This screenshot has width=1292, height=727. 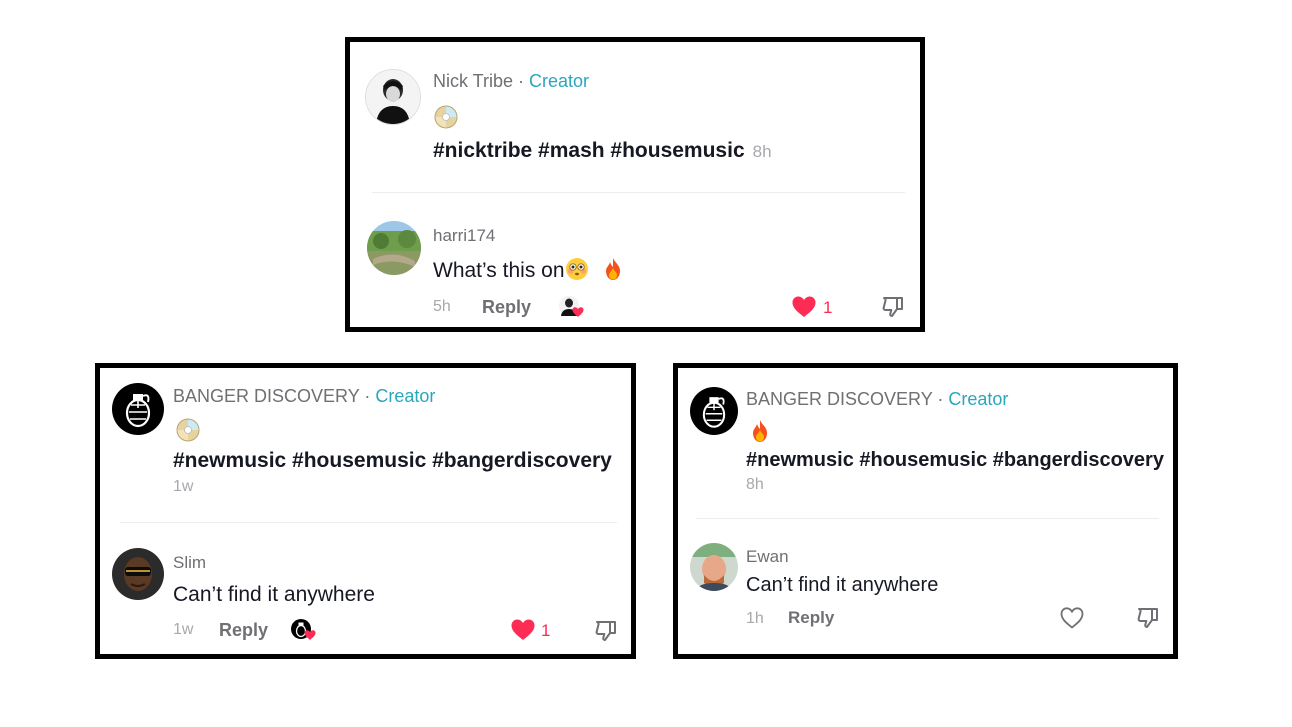 What do you see at coordinates (577, 269) in the screenshot?
I see `flushed-face-emoji` at bounding box center [577, 269].